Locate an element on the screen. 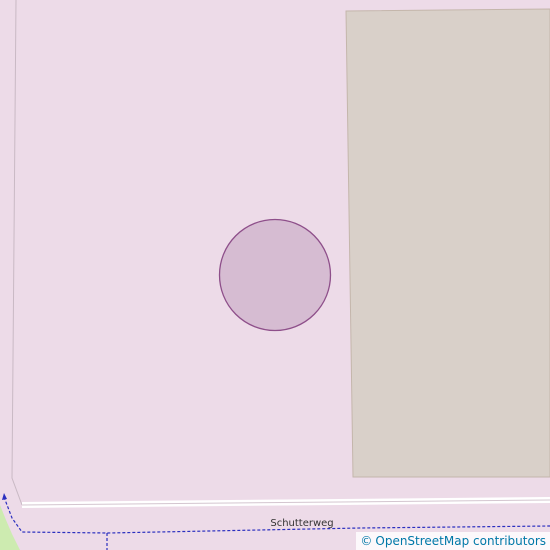 Image resolution: width=550 pixels, height=550 pixels. location-marker is located at coordinates (275, 275).